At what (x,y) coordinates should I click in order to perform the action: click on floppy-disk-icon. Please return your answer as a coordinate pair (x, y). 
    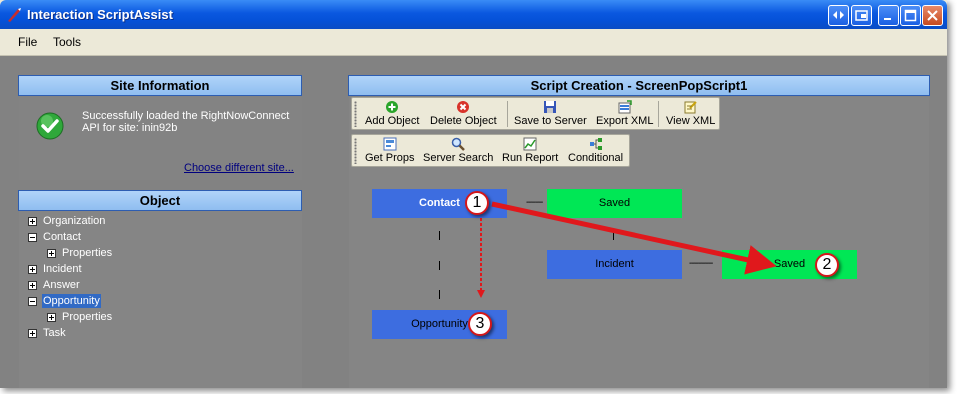
    Looking at the image, I should click on (550, 107).